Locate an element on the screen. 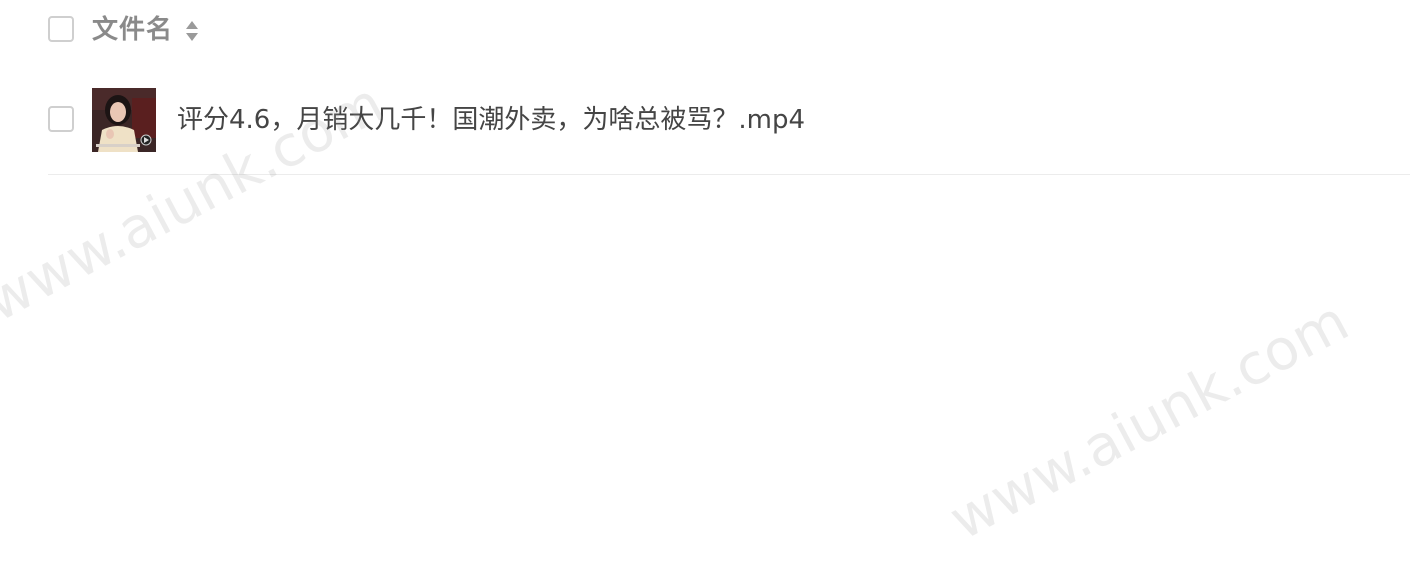 The image size is (1410, 588). row-divider is located at coordinates (729, 174).